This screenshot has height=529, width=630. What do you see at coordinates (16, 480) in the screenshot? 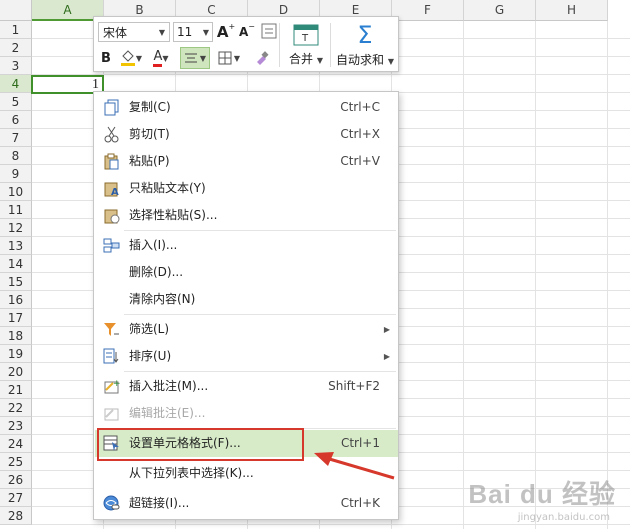
I see `row-header-26: 26` at bounding box center [16, 480].